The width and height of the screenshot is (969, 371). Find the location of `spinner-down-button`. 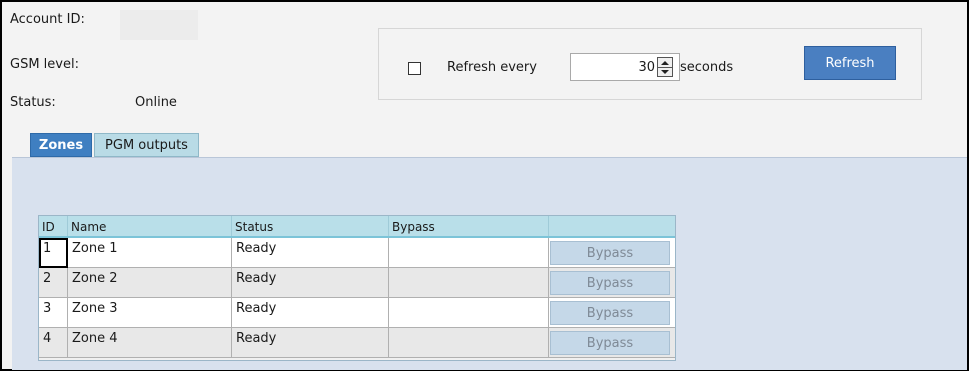

spinner-down-button is located at coordinates (665, 71).